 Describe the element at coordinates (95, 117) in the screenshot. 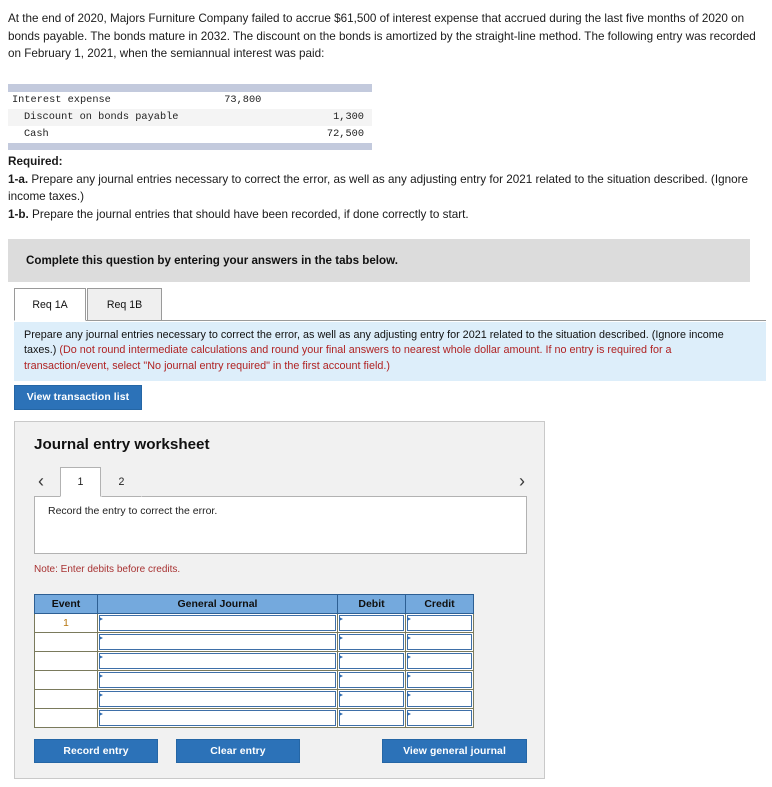

I see `given-entry-account: Discount on bonds payable` at that location.